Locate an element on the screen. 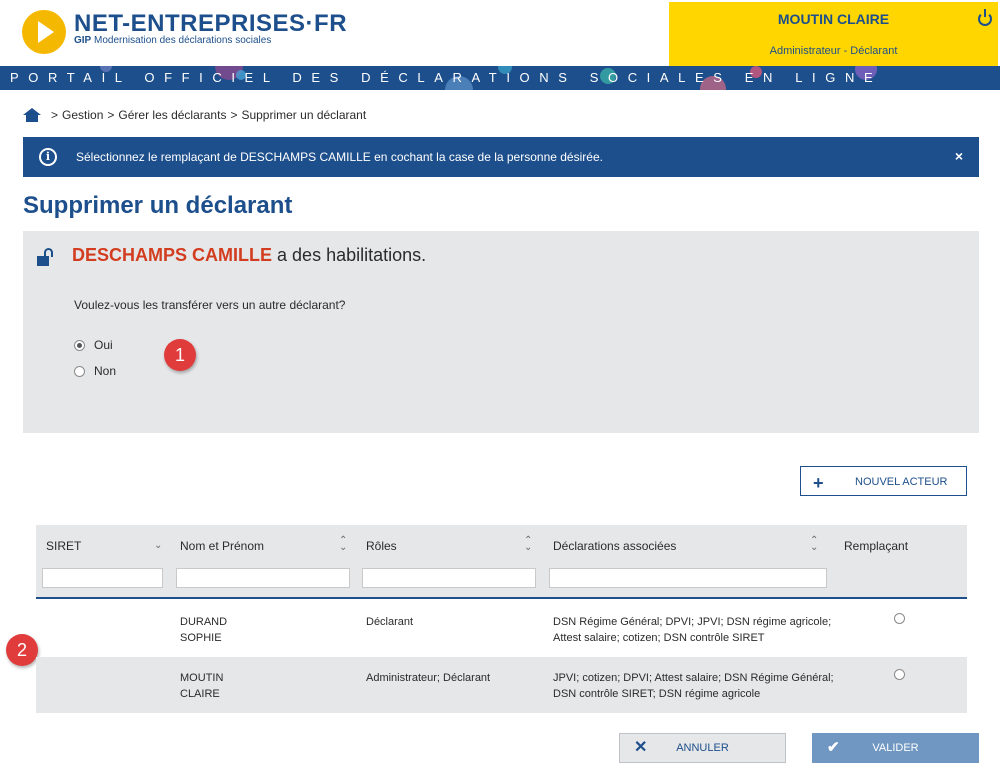 The height and width of the screenshot is (768, 1000). cell-name: DURAND SOPHIE is located at coordinates (203, 630).